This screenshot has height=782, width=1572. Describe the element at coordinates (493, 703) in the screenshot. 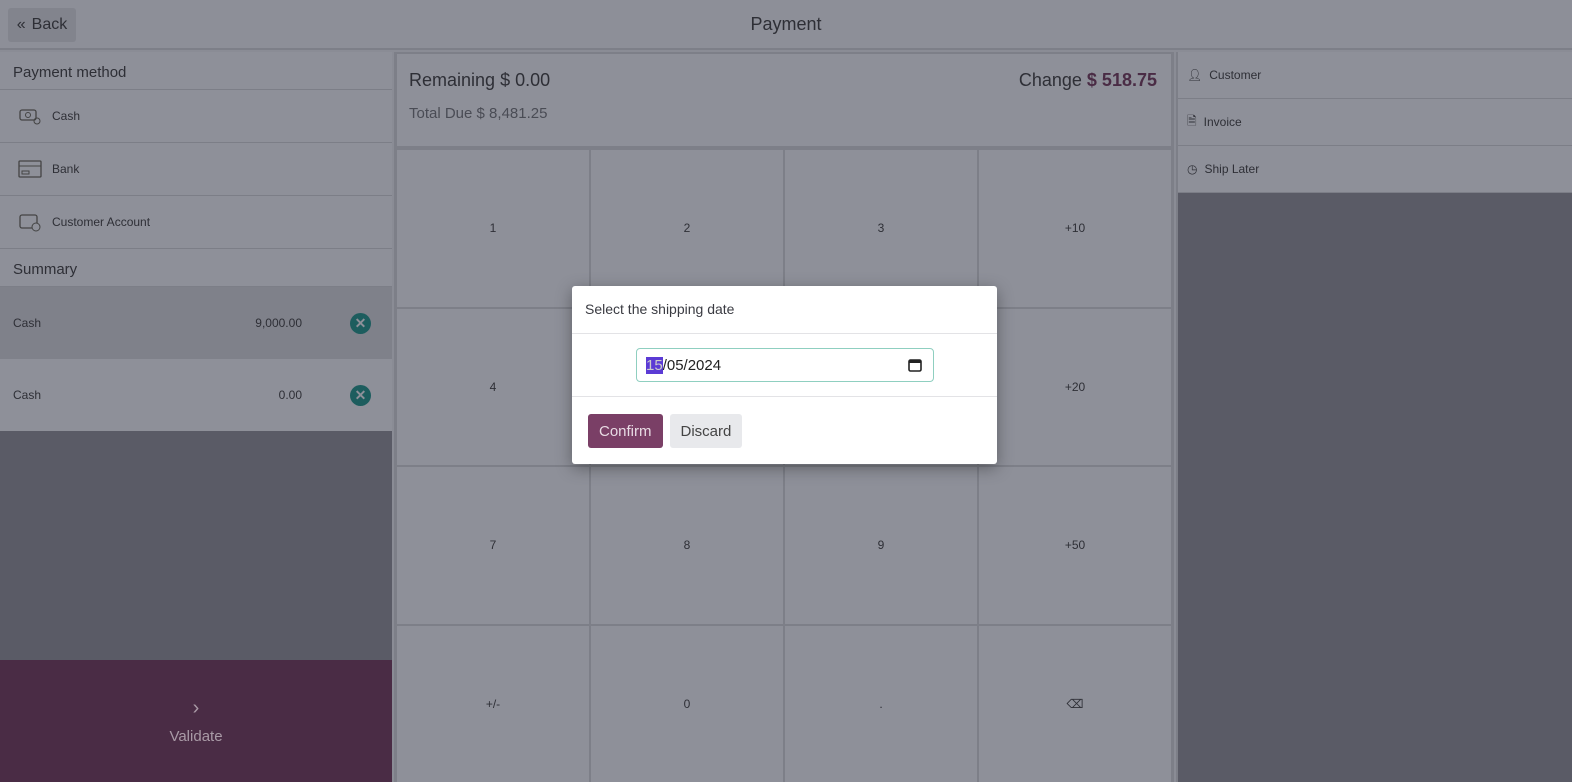

I see `numpad-key: +/-` at that location.